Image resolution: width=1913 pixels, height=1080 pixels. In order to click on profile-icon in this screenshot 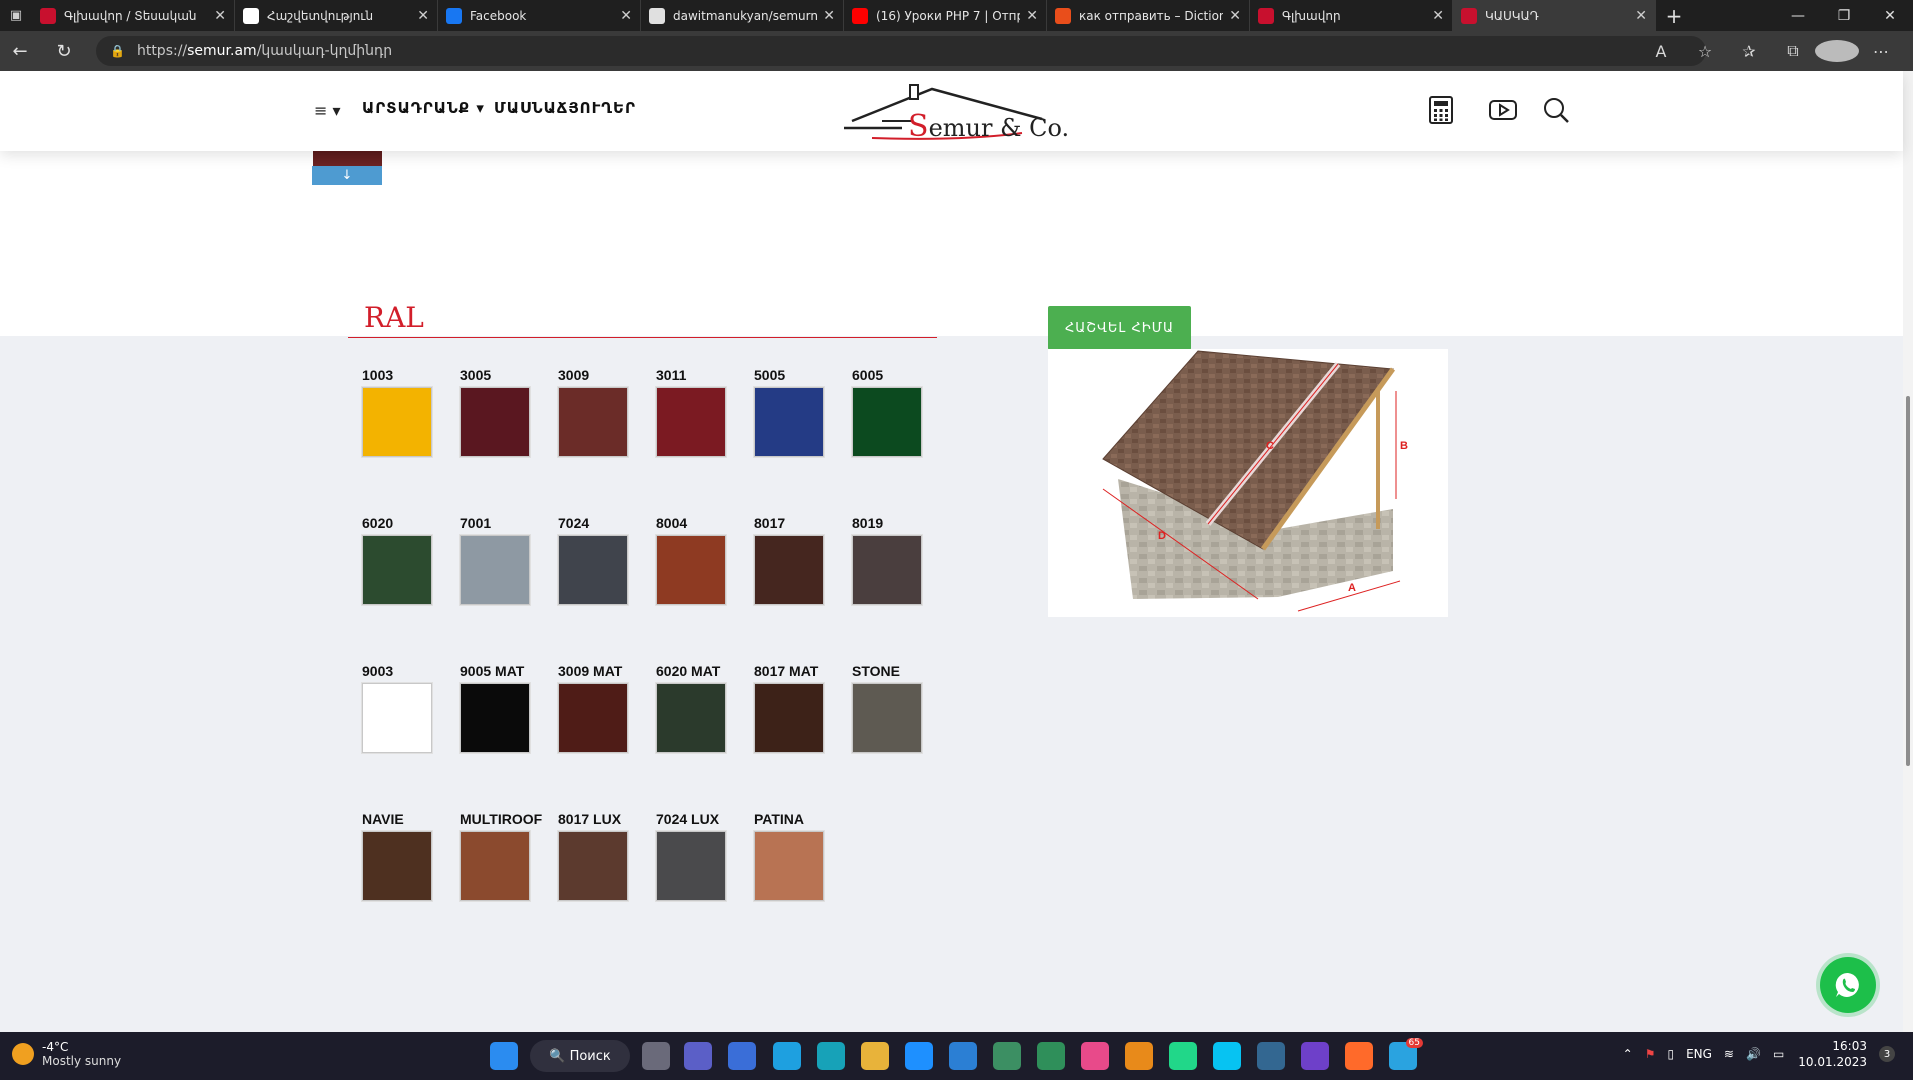, I will do `click(1837, 51)`.